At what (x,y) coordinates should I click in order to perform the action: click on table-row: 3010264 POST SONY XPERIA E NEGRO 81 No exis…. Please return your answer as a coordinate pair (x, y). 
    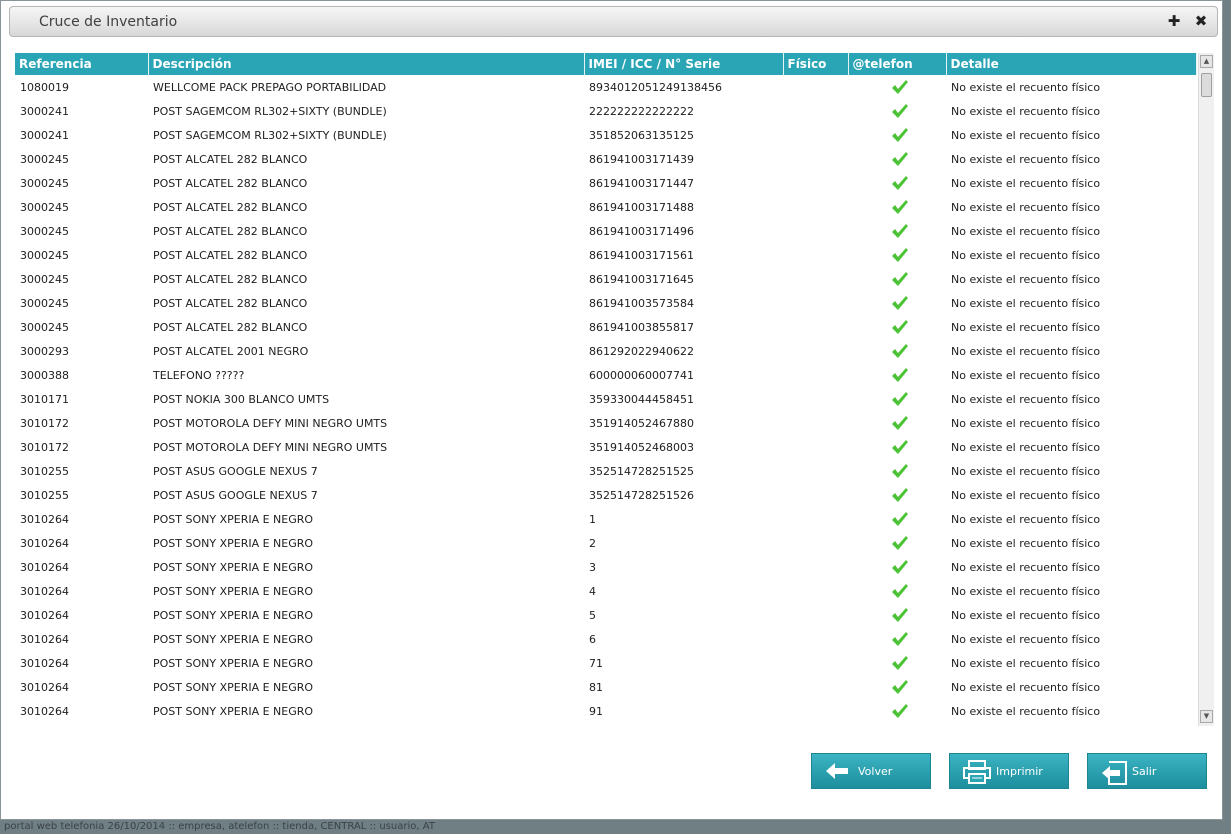
    Looking at the image, I should click on (605, 687).